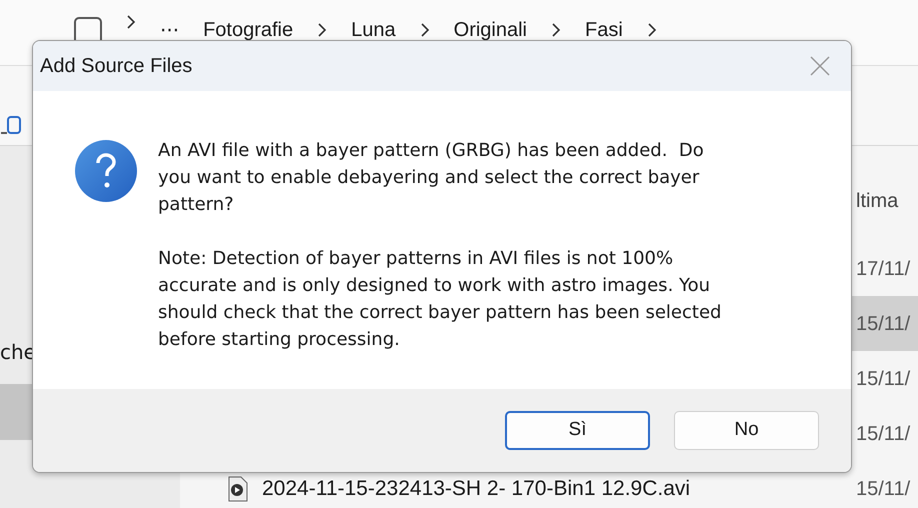 This screenshot has width=918, height=508. I want to click on view-icon, so click(11, 125).